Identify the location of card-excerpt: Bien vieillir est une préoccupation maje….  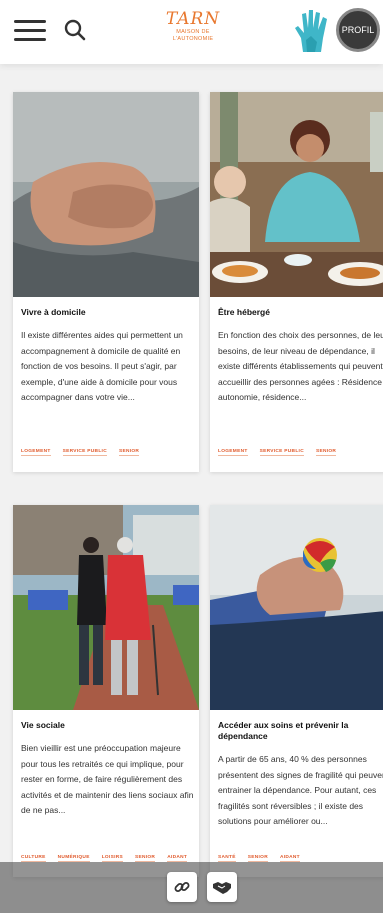
(107, 779).